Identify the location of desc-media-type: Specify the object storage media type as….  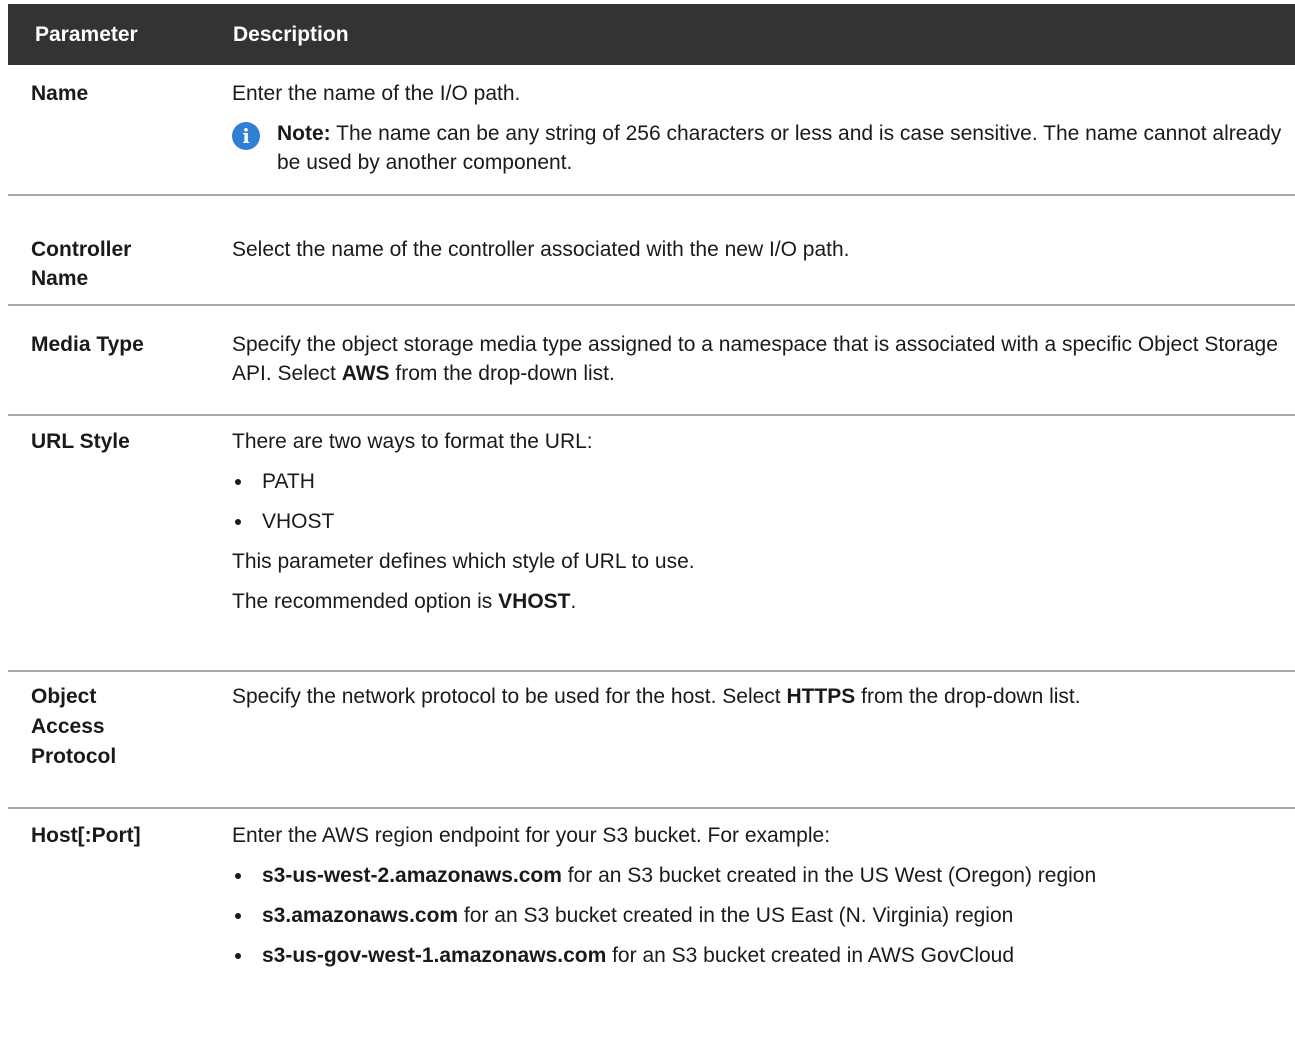
(757, 359).